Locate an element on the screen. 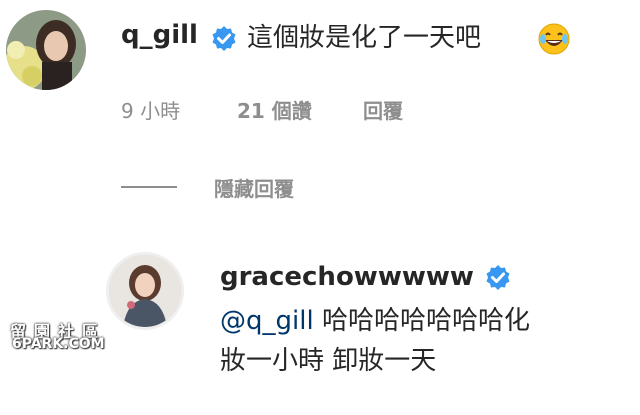  mention-link: @q_gill is located at coordinates (267, 321).